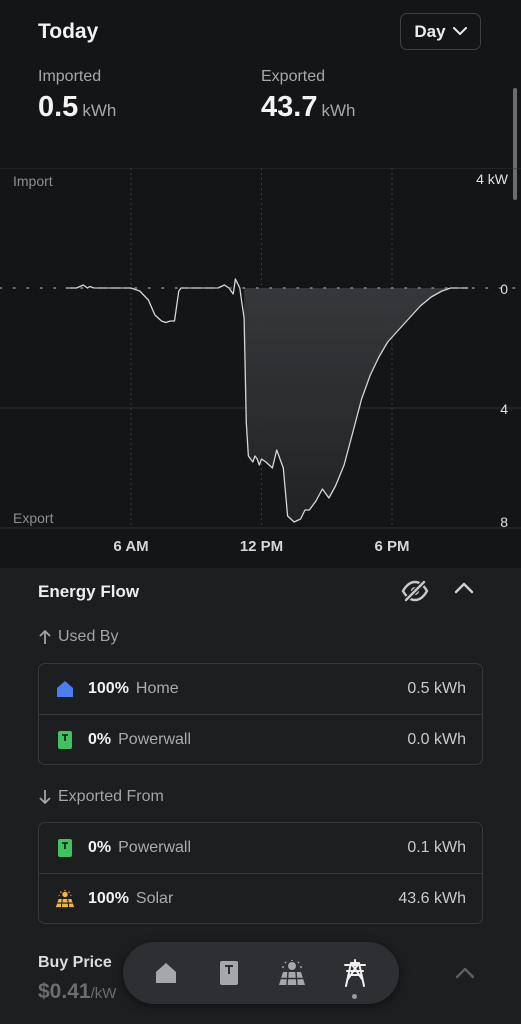  Describe the element at coordinates (157, 688) in the screenshot. I see `home-name: Home` at that location.